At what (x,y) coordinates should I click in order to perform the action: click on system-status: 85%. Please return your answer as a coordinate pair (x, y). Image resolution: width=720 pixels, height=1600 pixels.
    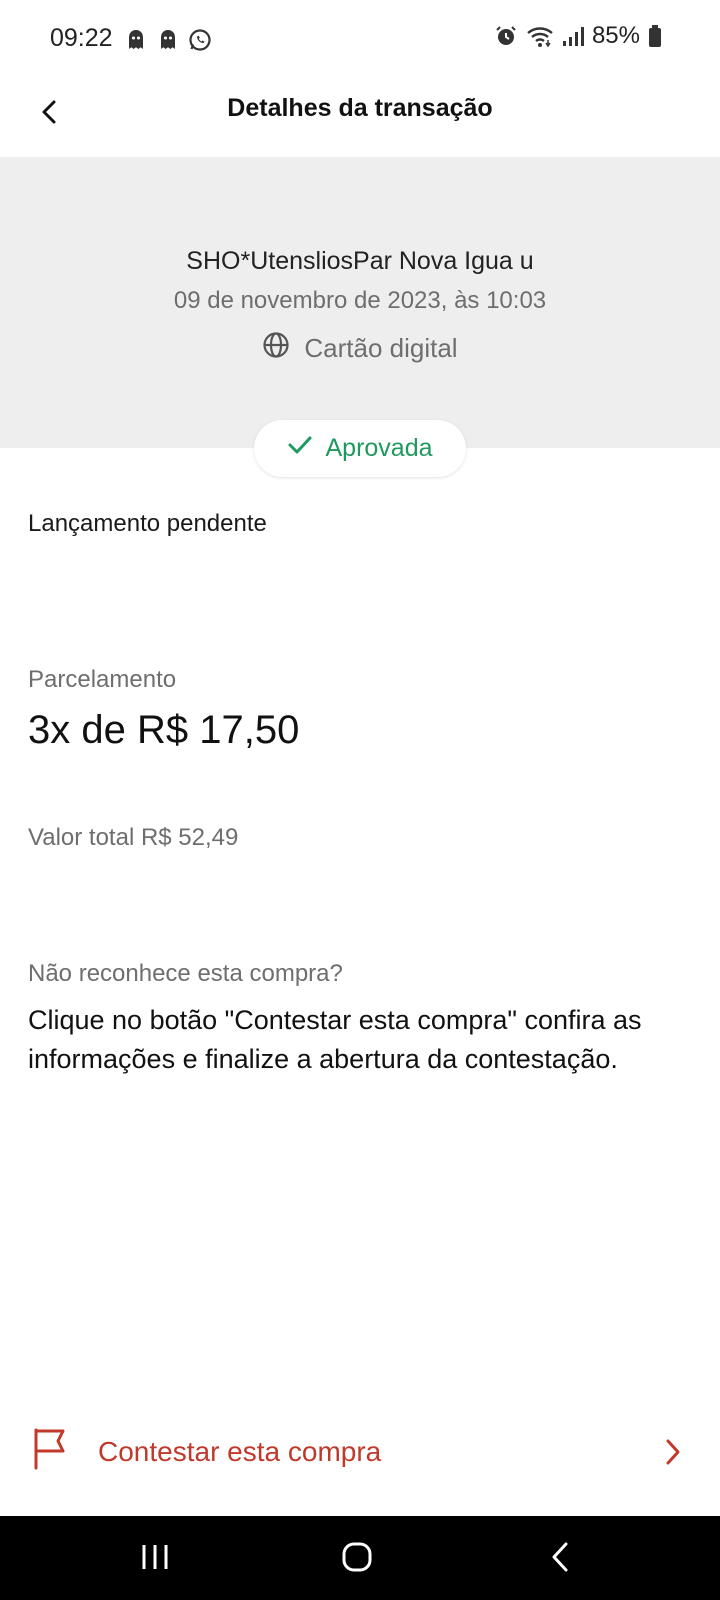
    Looking at the image, I should click on (578, 36).